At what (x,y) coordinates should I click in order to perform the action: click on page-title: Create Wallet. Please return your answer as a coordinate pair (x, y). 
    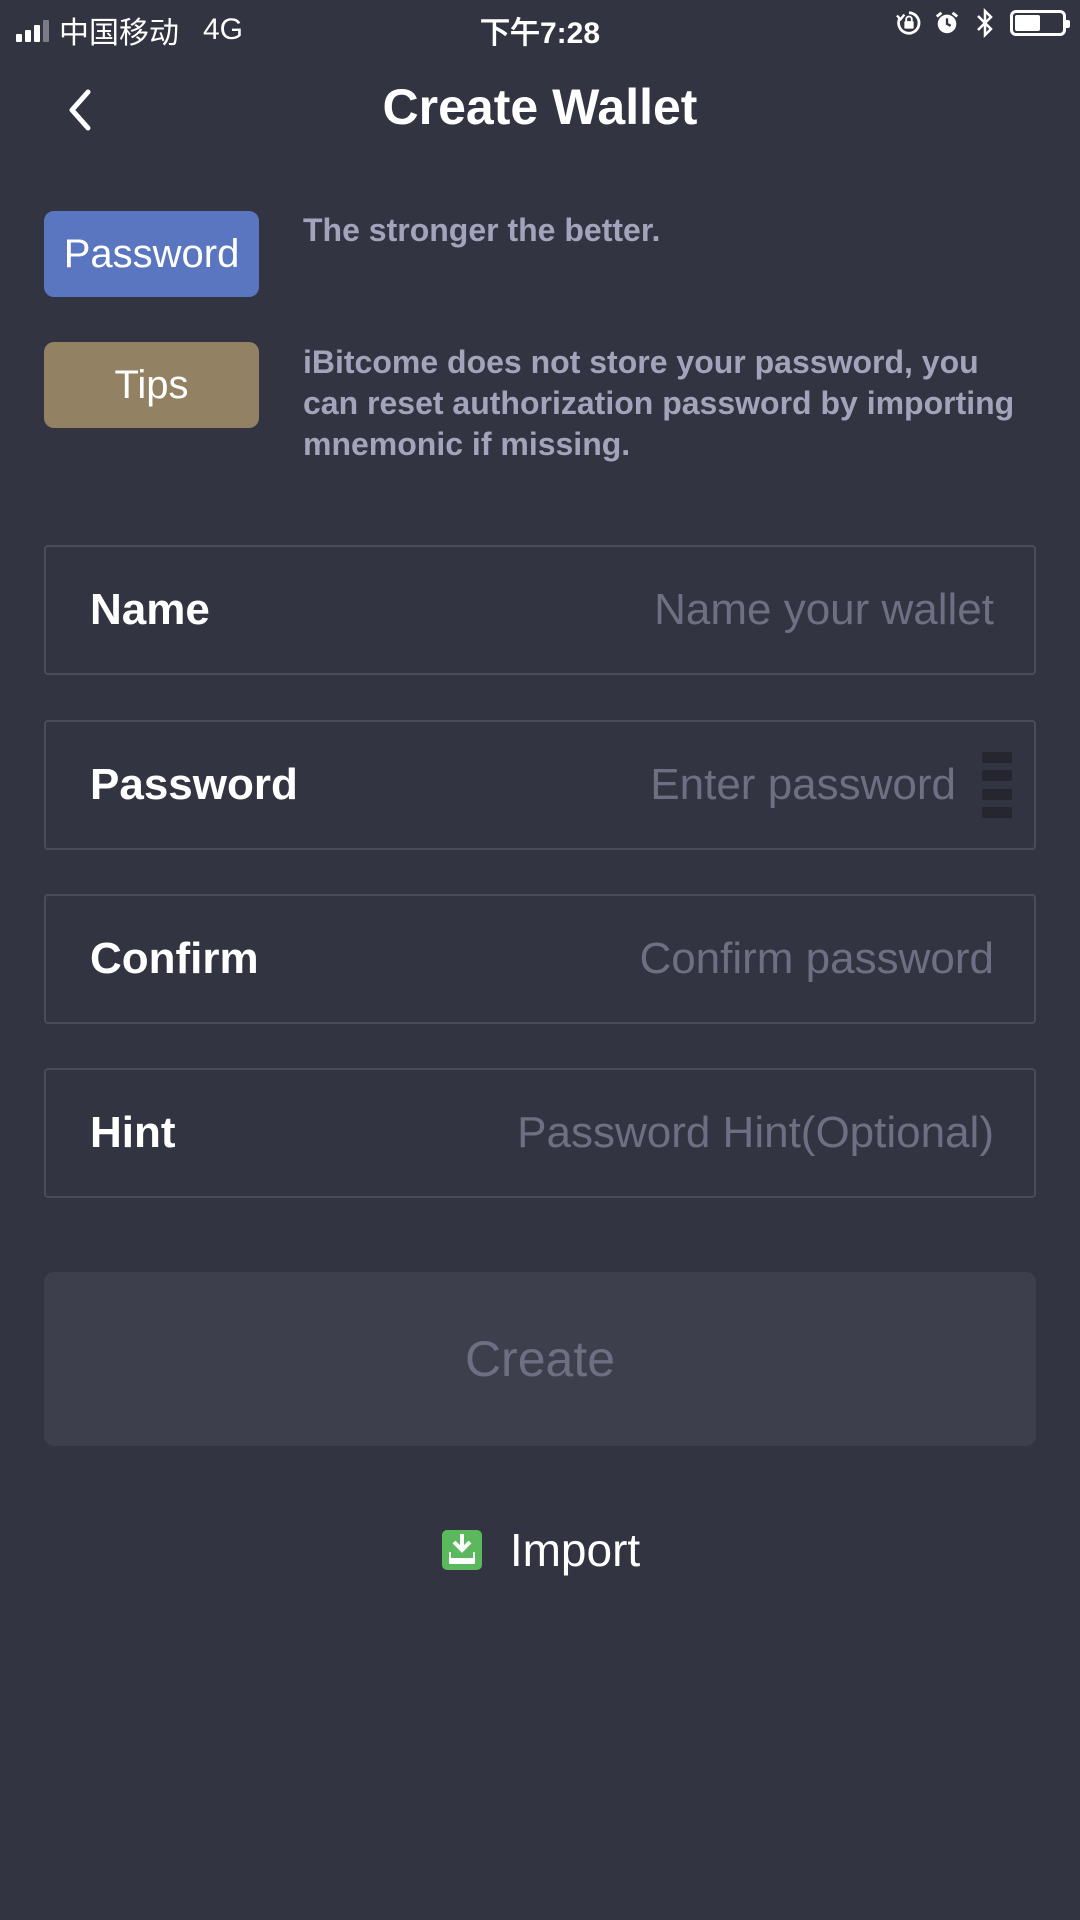
    Looking at the image, I should click on (540, 107).